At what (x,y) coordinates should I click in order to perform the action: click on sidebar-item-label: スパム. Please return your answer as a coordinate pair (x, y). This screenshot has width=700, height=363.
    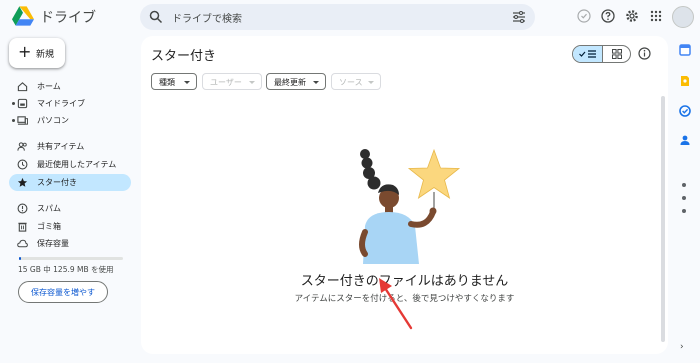
    Looking at the image, I should click on (49, 208).